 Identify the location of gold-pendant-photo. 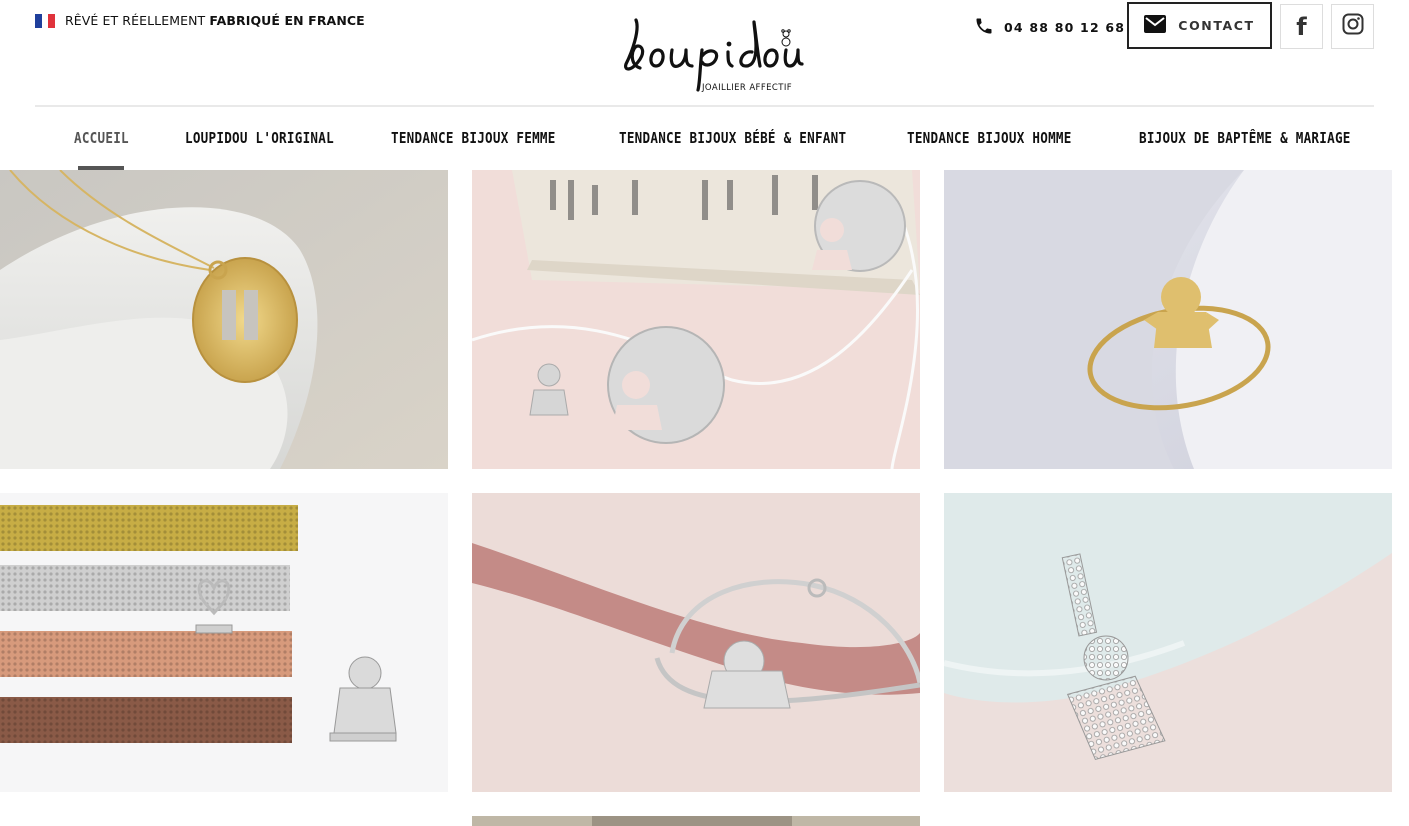
(224, 319).